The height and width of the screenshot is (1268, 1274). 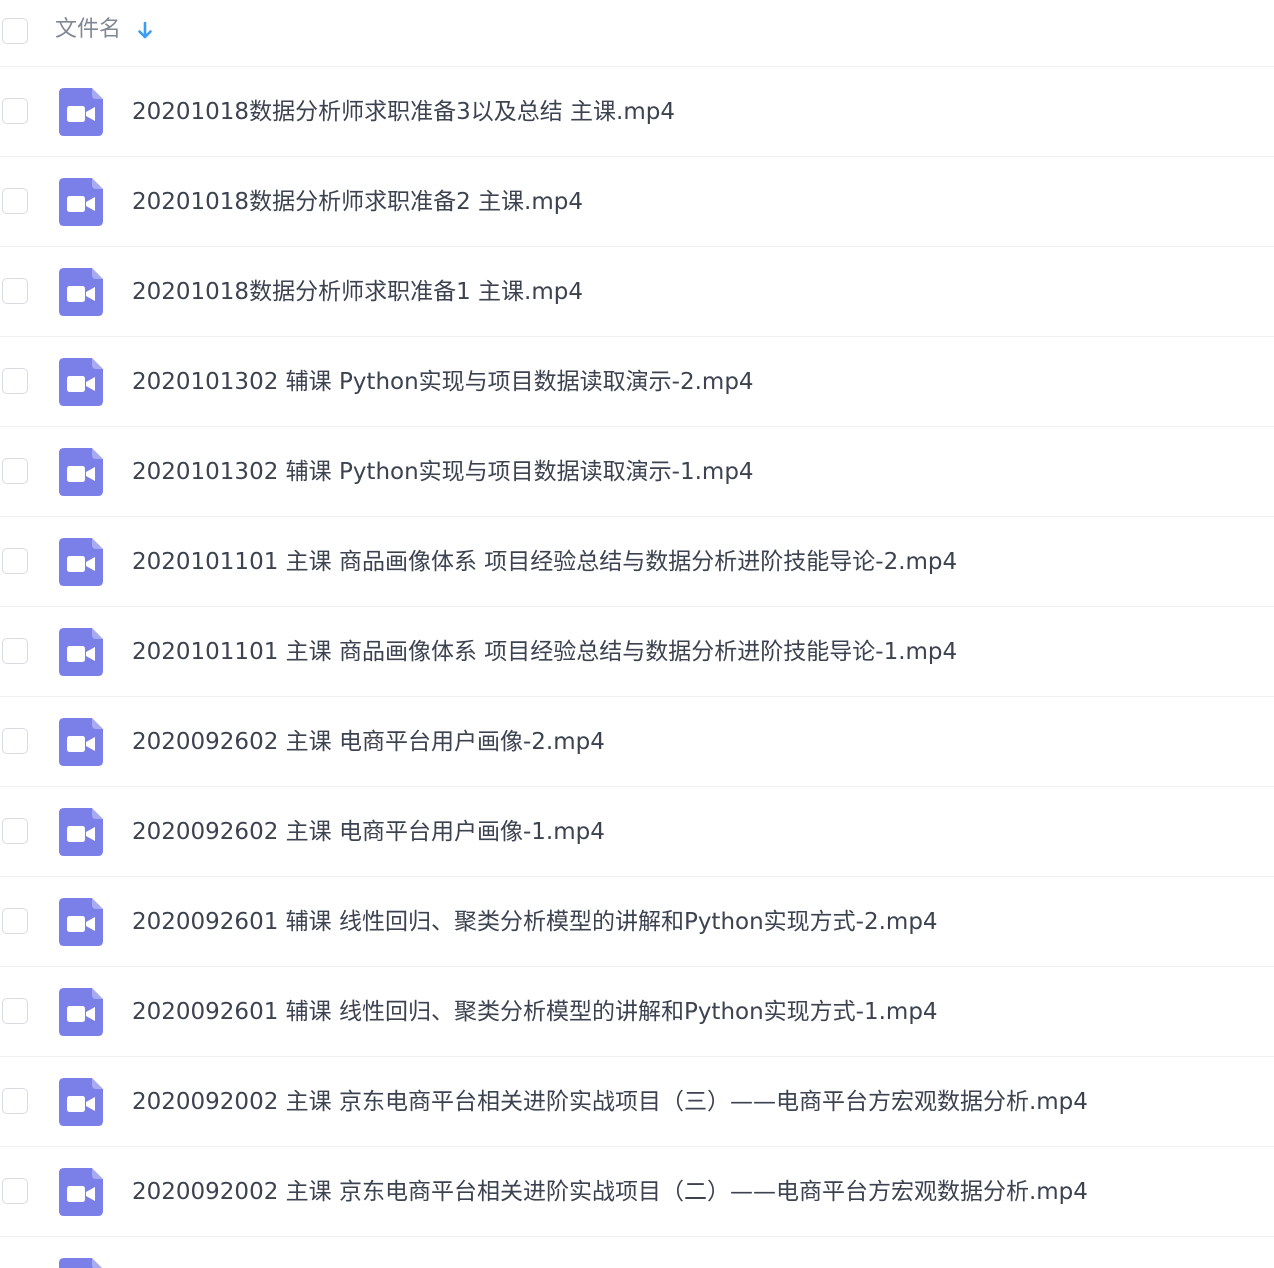 I want to click on file-row: 2020092602 主课 电商平台用户画像-2.mp4, so click(x=637, y=742).